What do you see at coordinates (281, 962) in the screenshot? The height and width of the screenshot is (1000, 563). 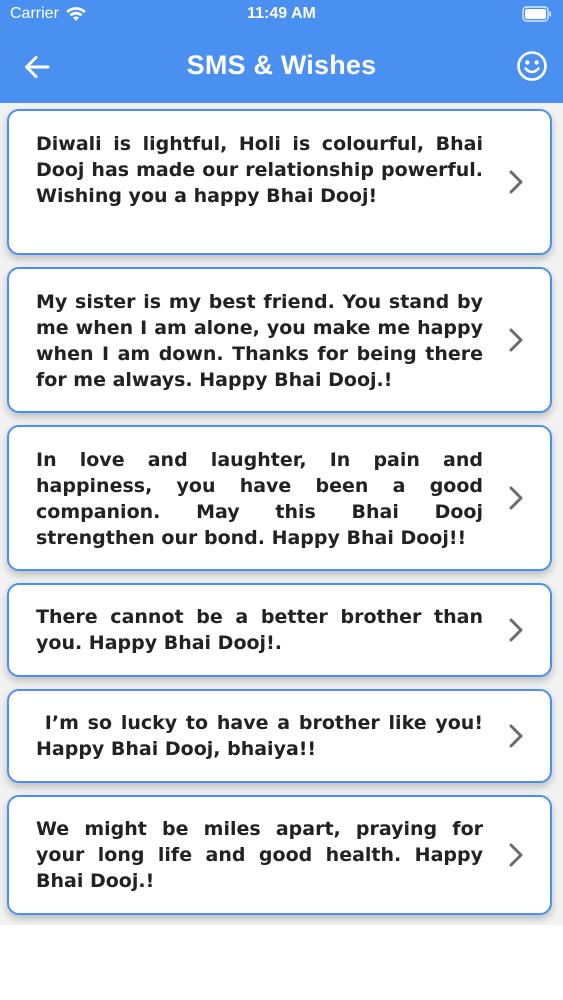 I see `bottom-blank-area` at bounding box center [281, 962].